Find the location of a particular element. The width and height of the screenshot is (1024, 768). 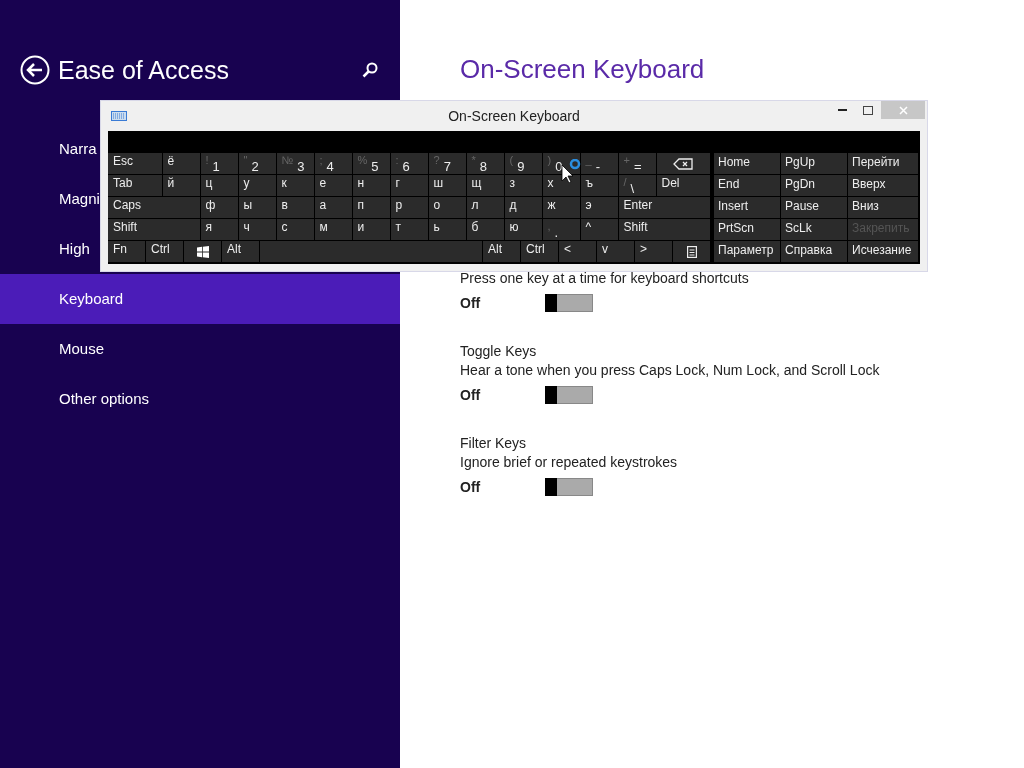

keyboard-key: ф is located at coordinates (219, 207).